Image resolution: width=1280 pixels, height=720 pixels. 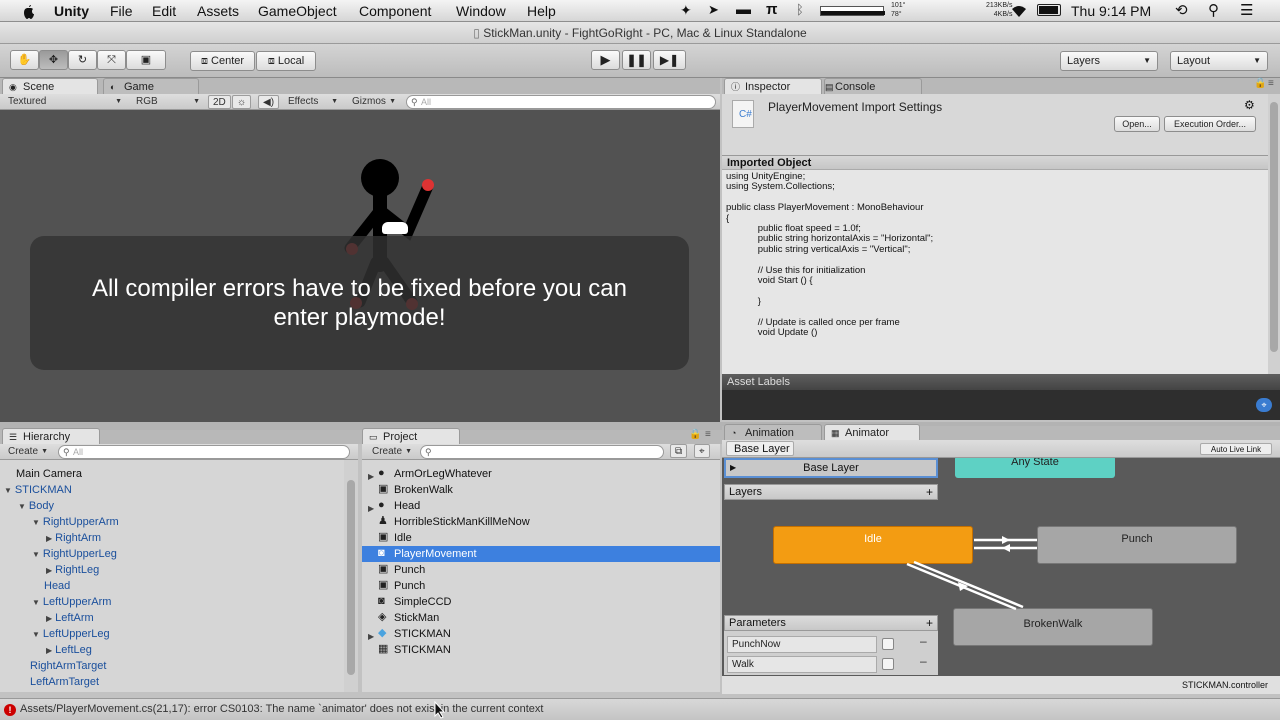 What do you see at coordinates (167, 102) in the screenshot?
I see `color-mode-dropdown: RGB ▼` at bounding box center [167, 102].